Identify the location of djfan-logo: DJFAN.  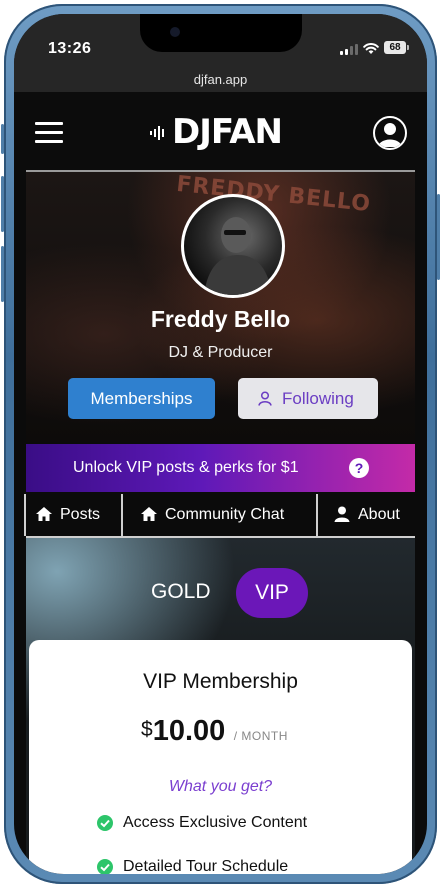
(217, 132).